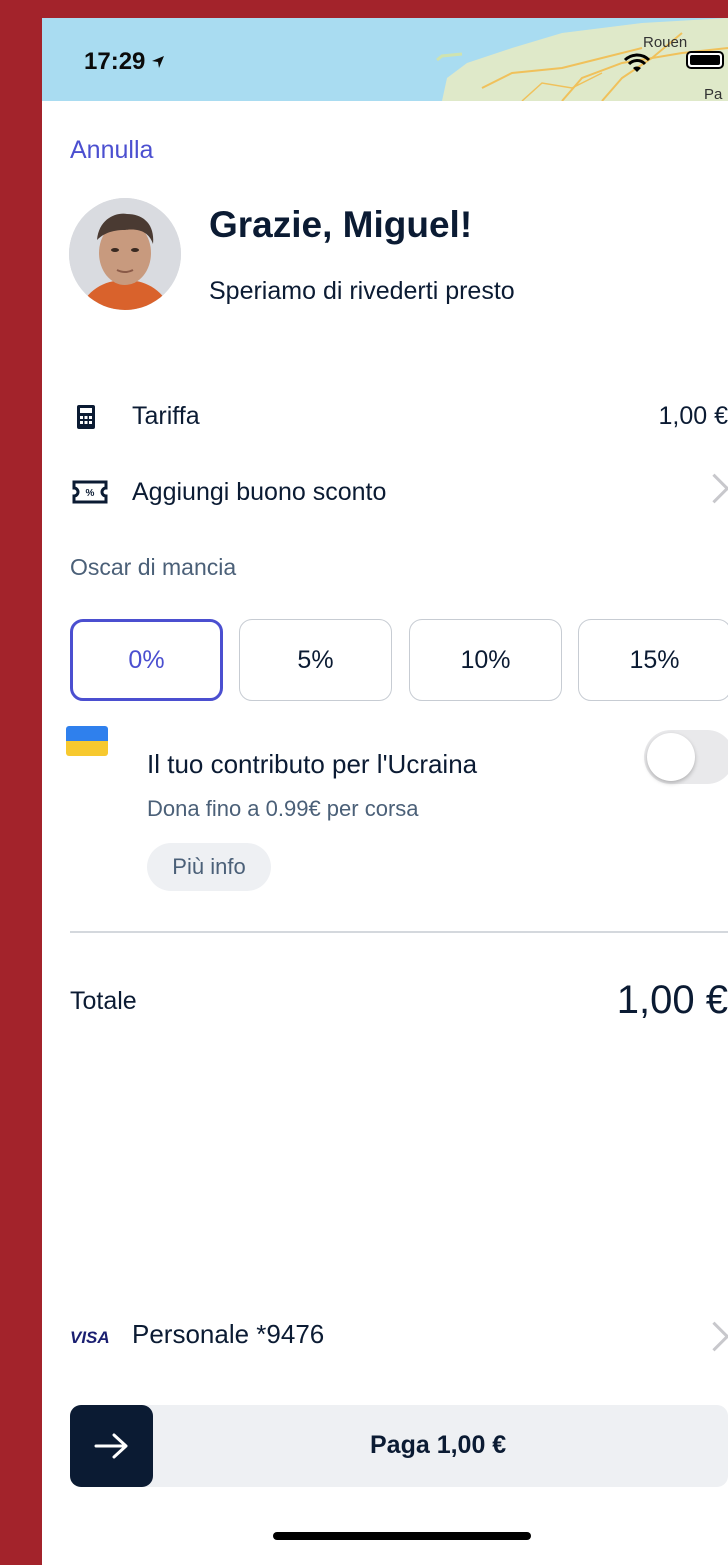  Describe the element at coordinates (115, 61) in the screenshot. I see `time-text: 17:29` at that location.